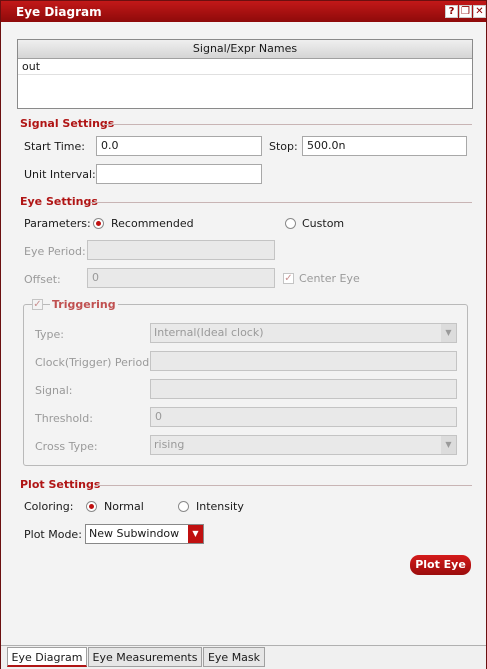 The image size is (487, 669). Describe the element at coordinates (179, 174) in the screenshot. I see `unit-interval-input` at that location.